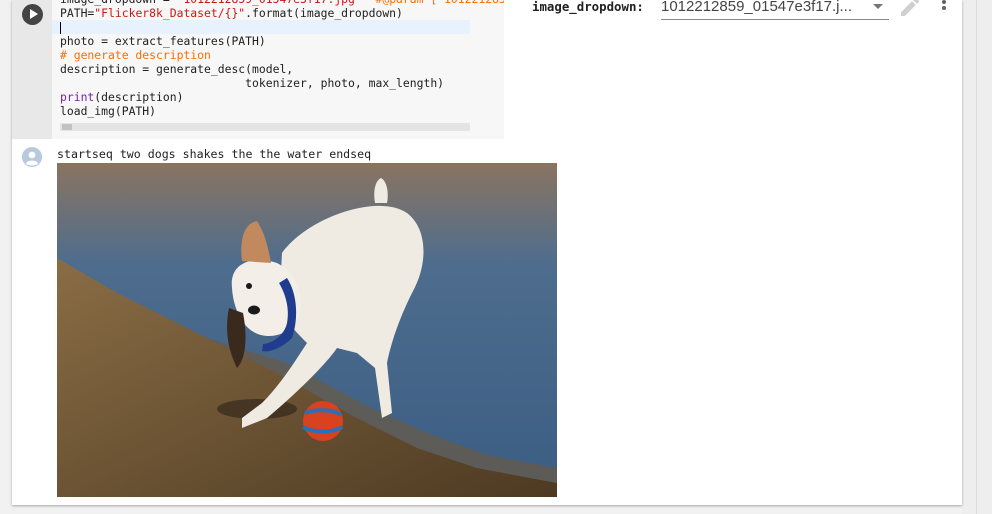 The image size is (992, 514). Describe the element at coordinates (135, 55) in the screenshot. I see `code-token: # generate description` at that location.